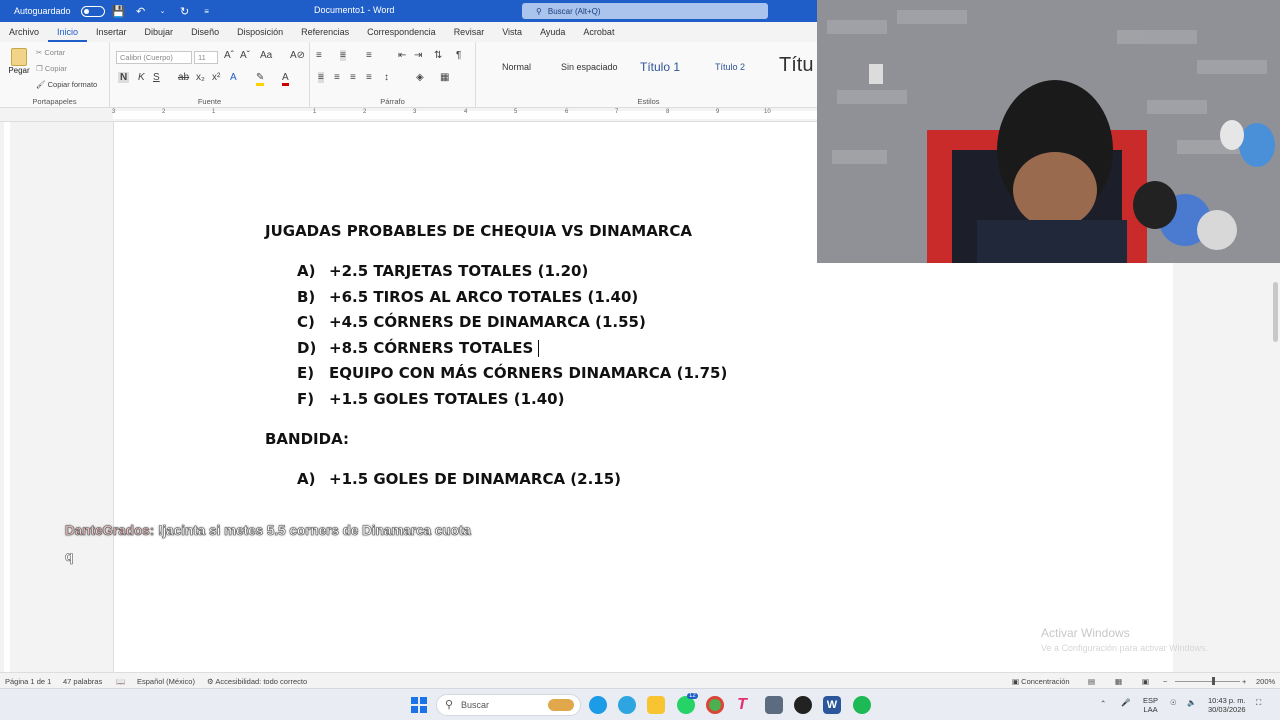  Describe the element at coordinates (574, 11) in the screenshot. I see `search-placeholder: Buscar (Alt+Q)` at that location.